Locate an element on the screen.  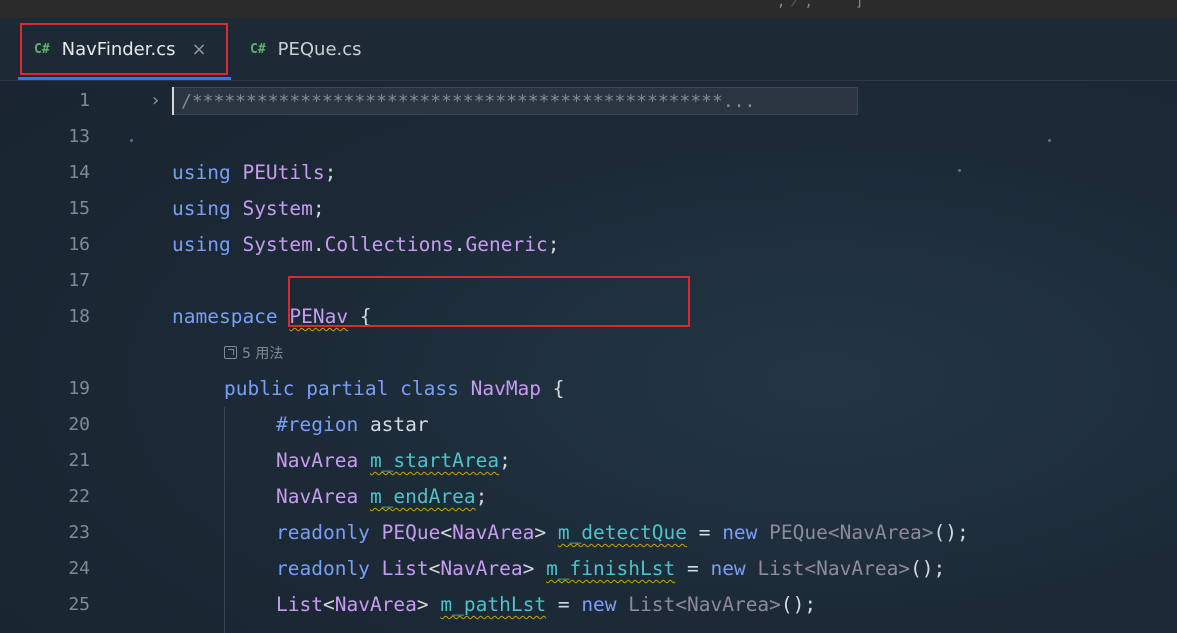
annotation-box-class-declaration is located at coordinates (489, 301).